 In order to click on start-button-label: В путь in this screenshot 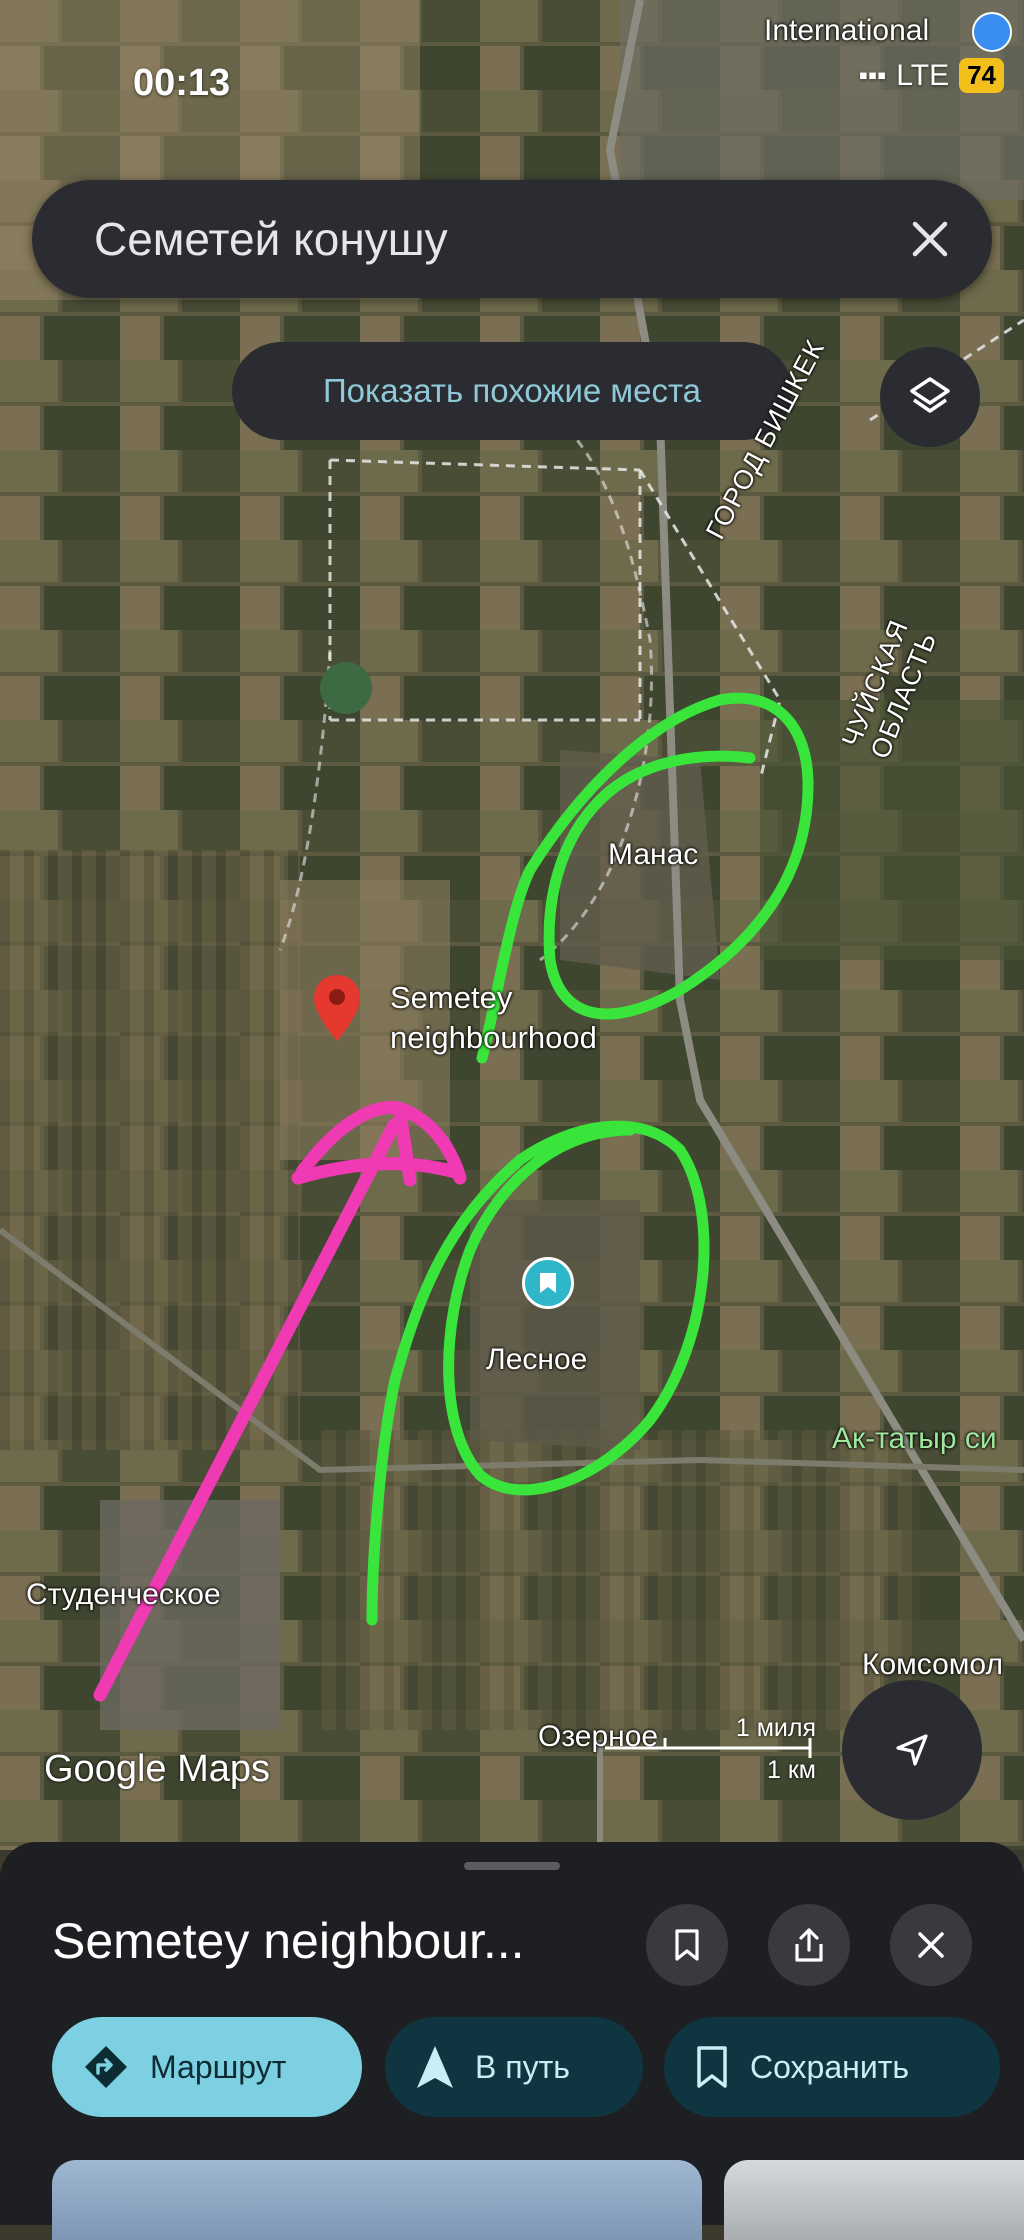, I will do `click(522, 2066)`.